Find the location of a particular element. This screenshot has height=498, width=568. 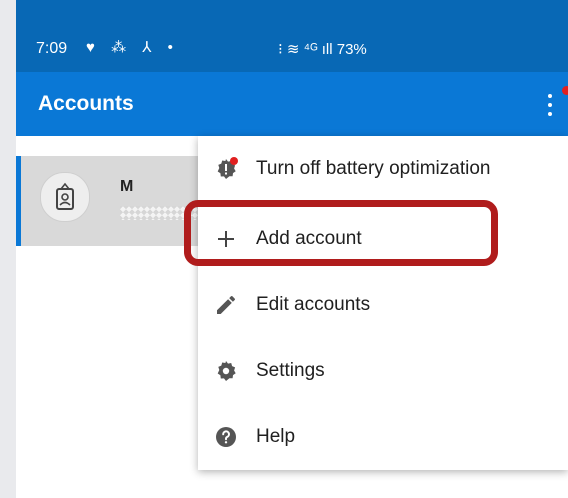

menu-item-edit-accounts: Edit accounts is located at coordinates (383, 305).